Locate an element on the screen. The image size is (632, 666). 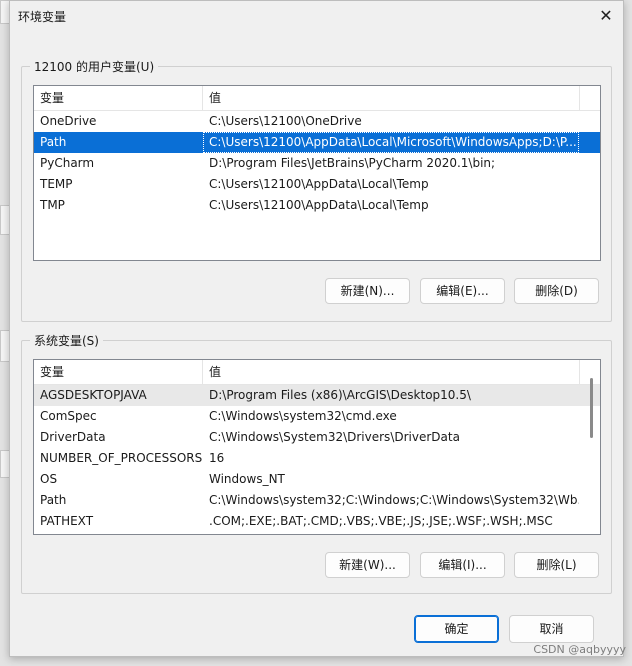
user-delete-button: 删除(D) is located at coordinates (556, 291).